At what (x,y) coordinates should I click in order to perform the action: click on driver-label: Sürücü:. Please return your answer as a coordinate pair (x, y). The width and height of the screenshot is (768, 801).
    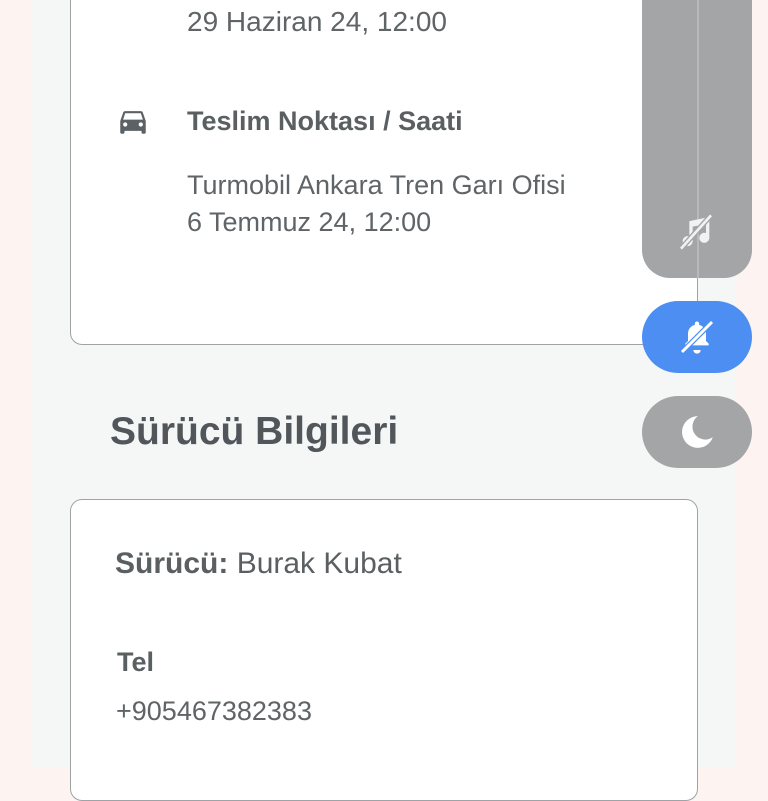
    Looking at the image, I should click on (172, 563).